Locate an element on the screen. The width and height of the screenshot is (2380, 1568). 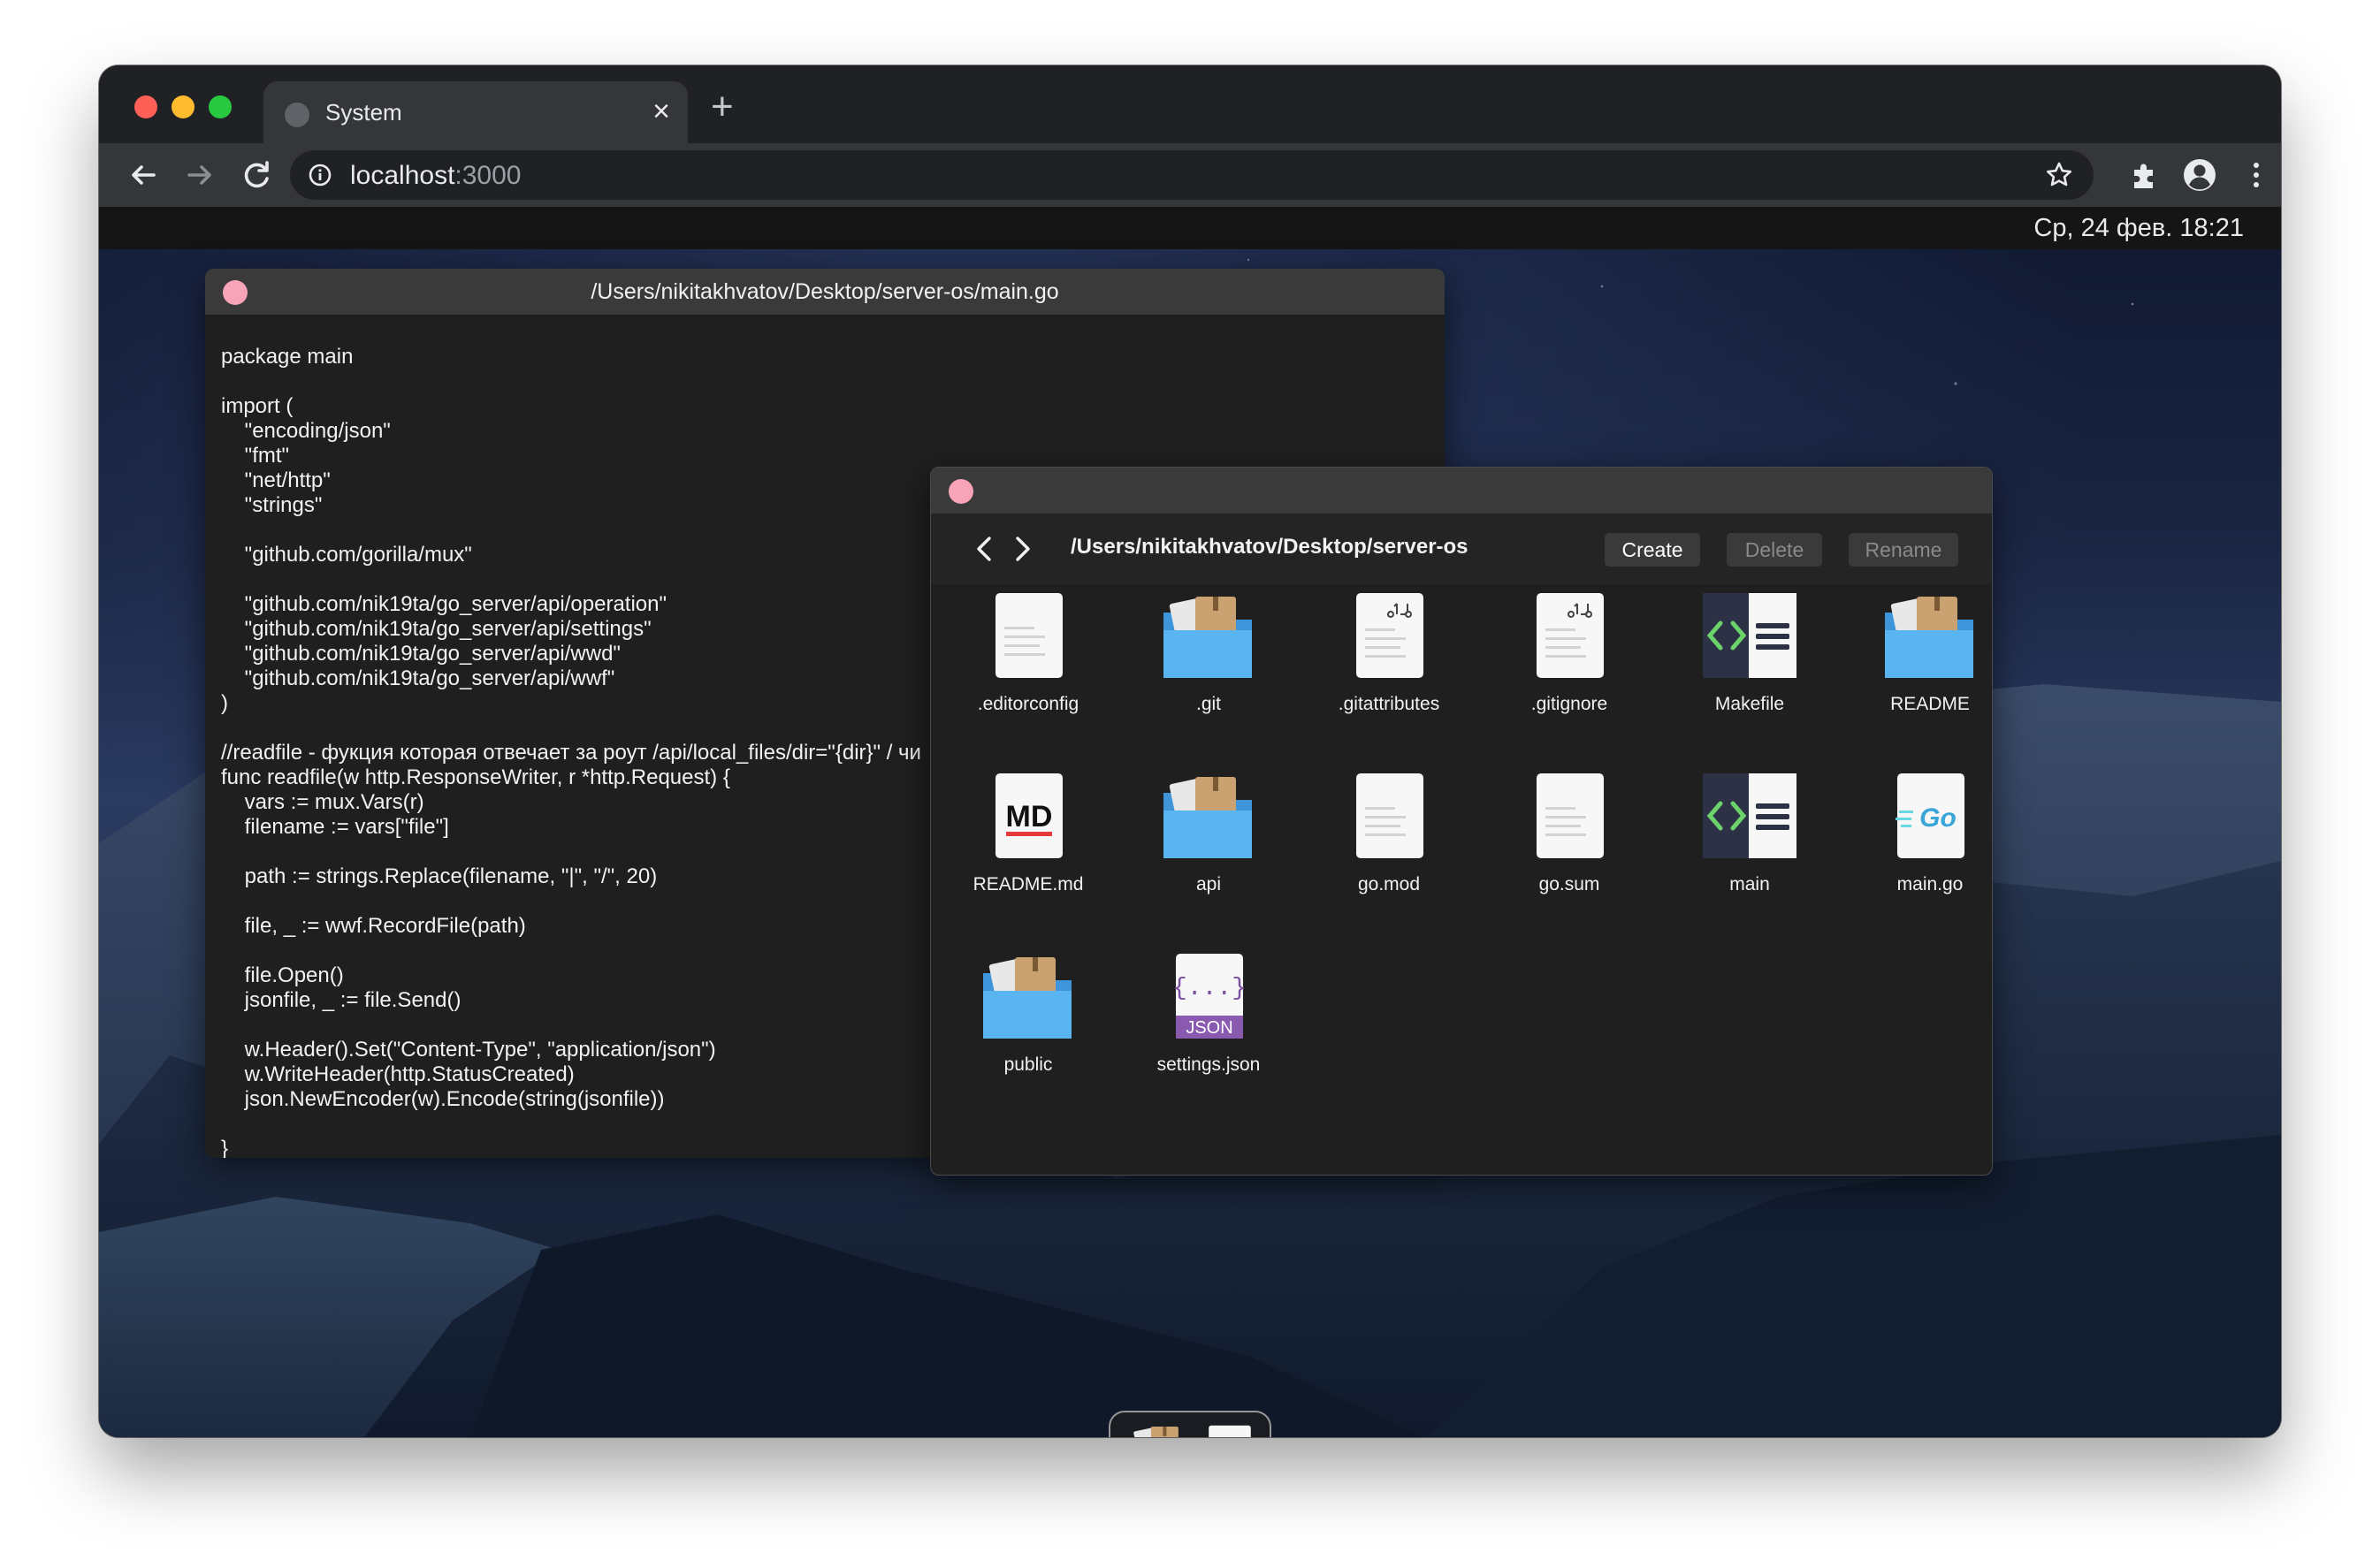
url-text: localhost:3000 is located at coordinates (435, 176).